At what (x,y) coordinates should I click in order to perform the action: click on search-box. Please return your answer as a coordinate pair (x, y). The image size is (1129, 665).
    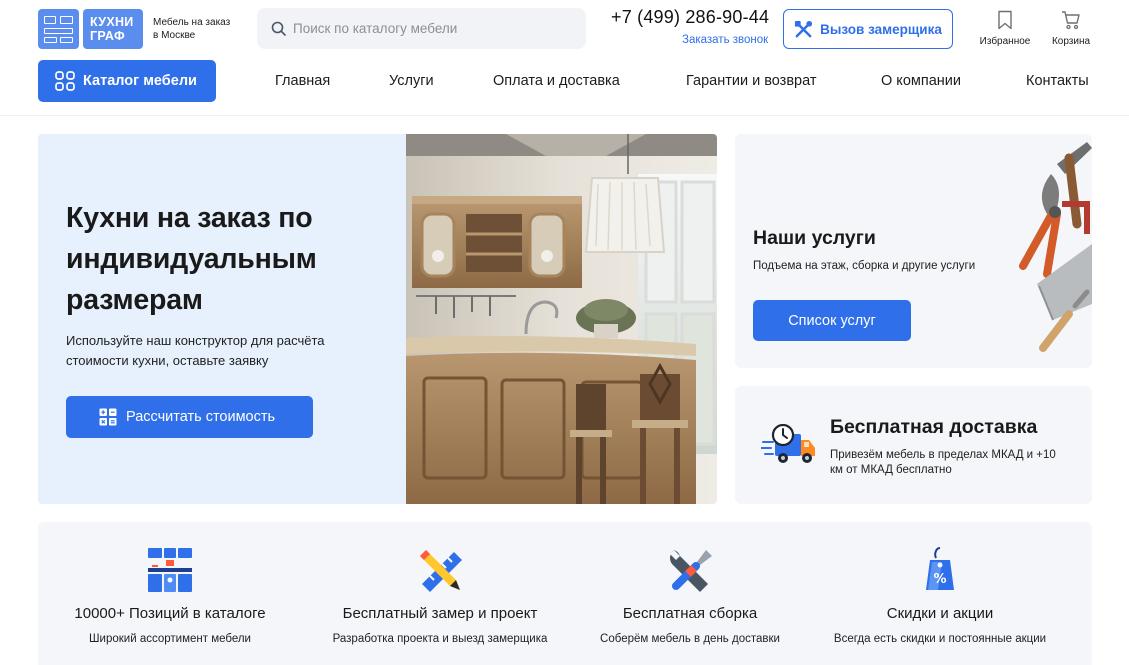
    Looking at the image, I should click on (421, 28).